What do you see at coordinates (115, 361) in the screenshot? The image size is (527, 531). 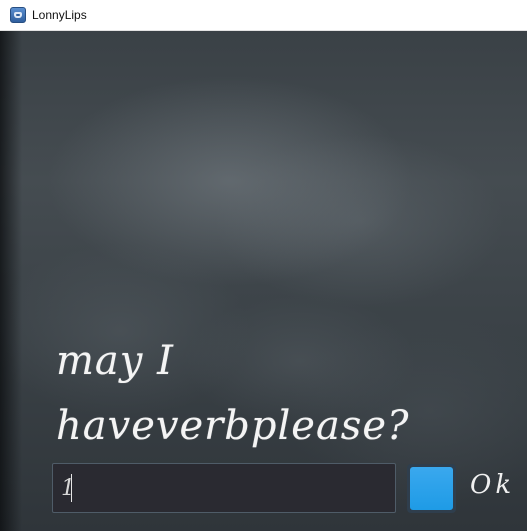 I see `prompt-line-1: may I` at bounding box center [115, 361].